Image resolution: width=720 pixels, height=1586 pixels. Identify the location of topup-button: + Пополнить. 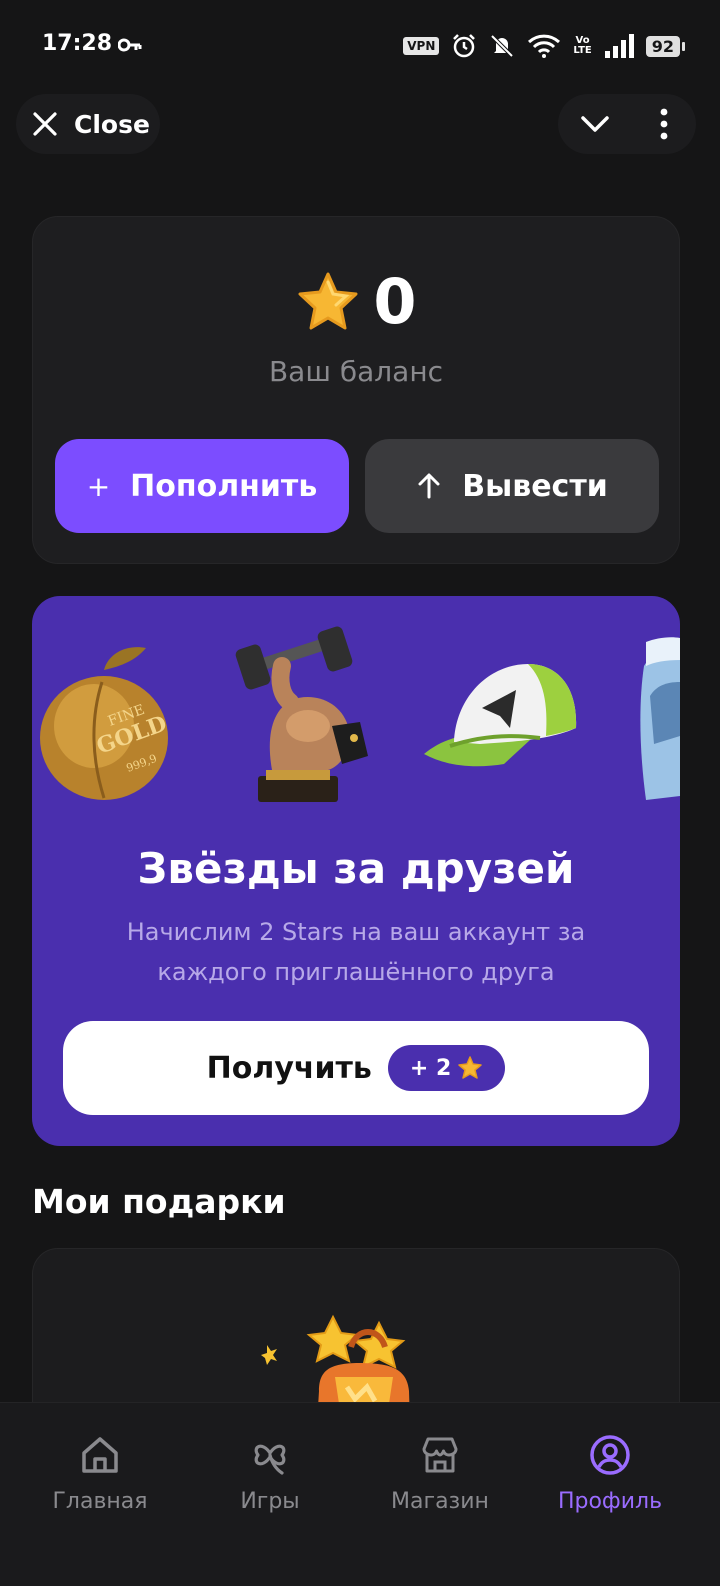
(202, 486).